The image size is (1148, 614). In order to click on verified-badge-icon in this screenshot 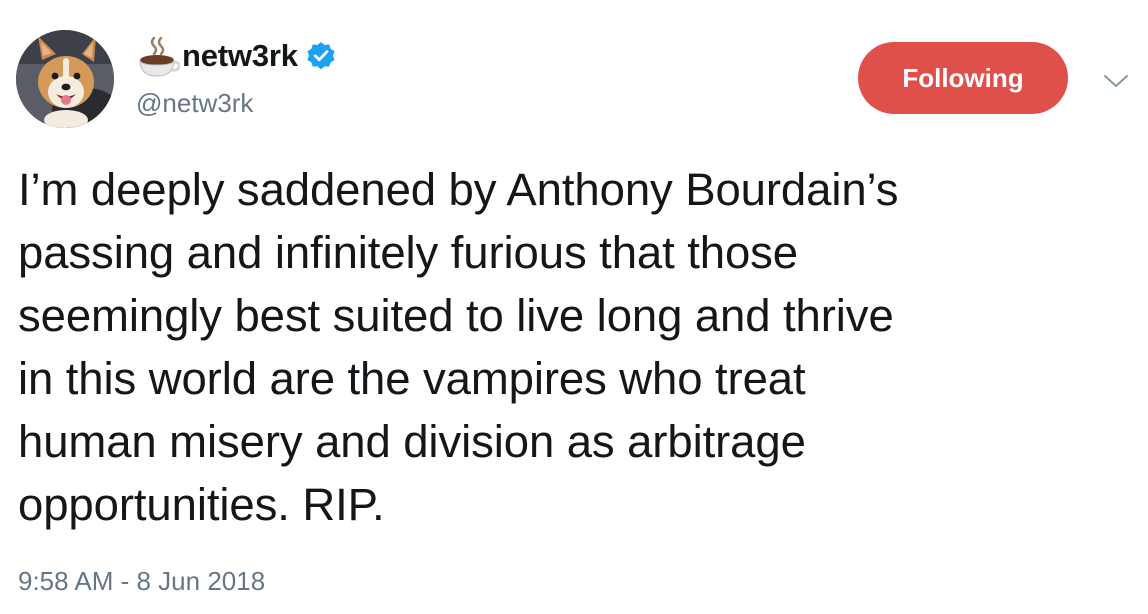, I will do `click(321, 56)`.